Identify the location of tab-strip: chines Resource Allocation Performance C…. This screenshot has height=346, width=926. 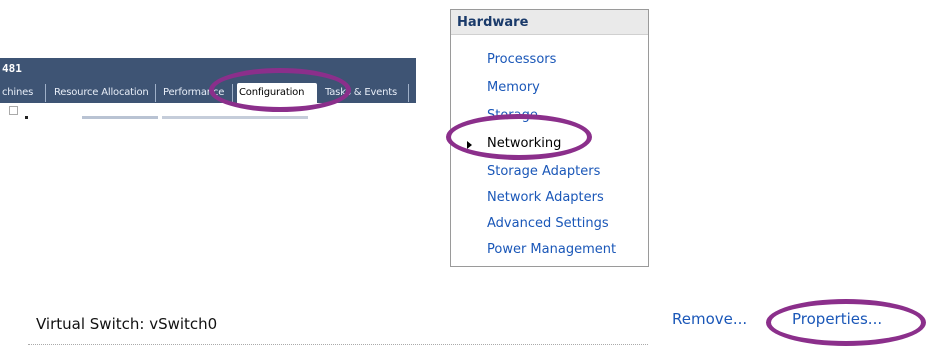
(208, 92).